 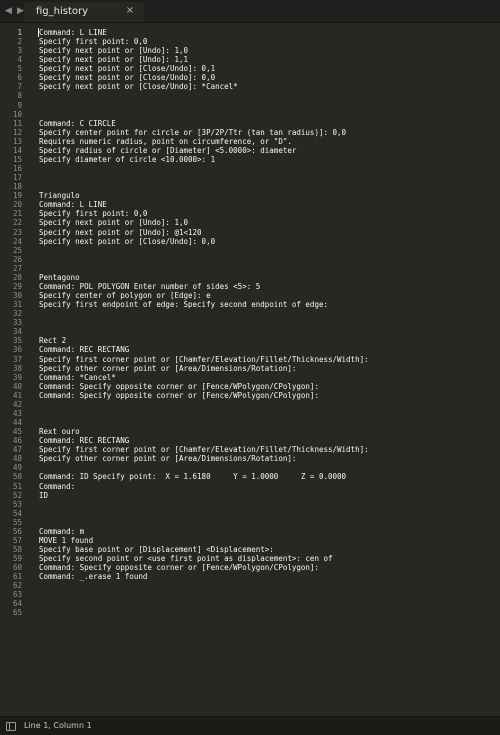 What do you see at coordinates (19, 69) in the screenshot?
I see `line-number: 5` at bounding box center [19, 69].